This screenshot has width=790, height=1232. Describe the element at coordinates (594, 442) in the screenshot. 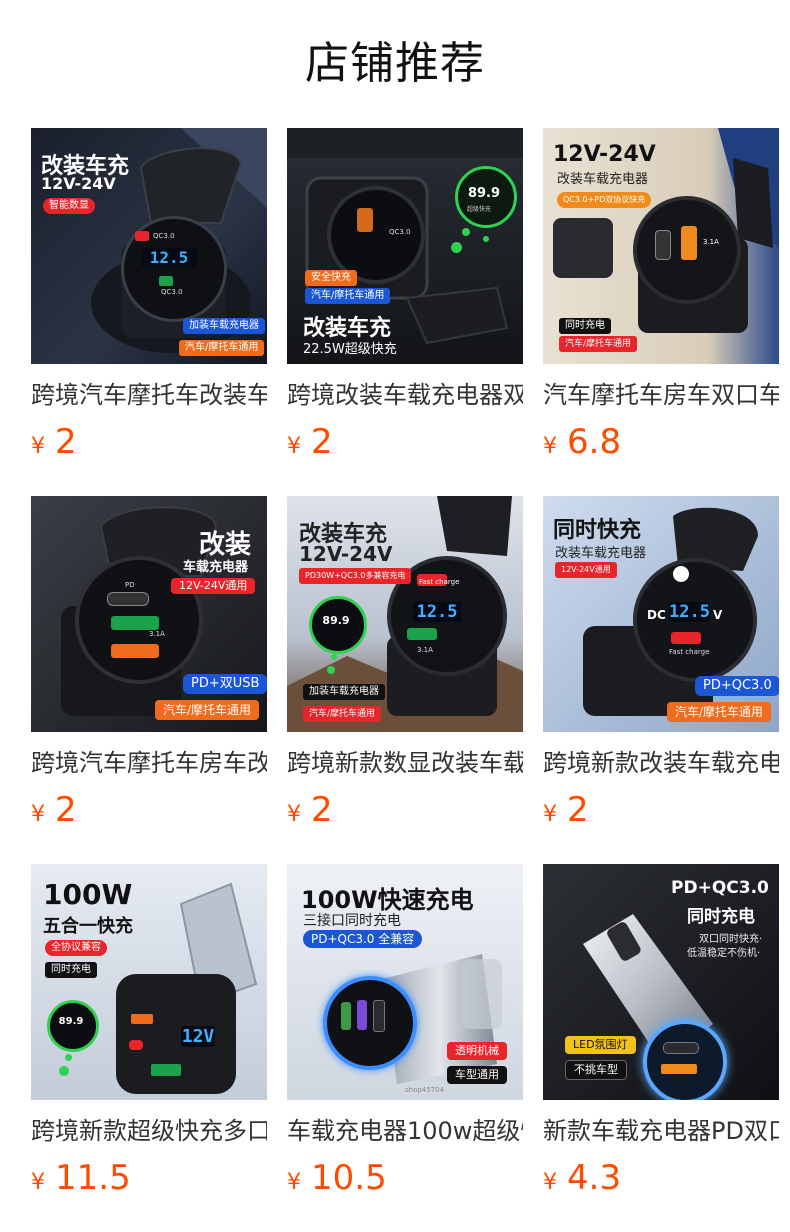

I see `price-value: 6.8` at that location.